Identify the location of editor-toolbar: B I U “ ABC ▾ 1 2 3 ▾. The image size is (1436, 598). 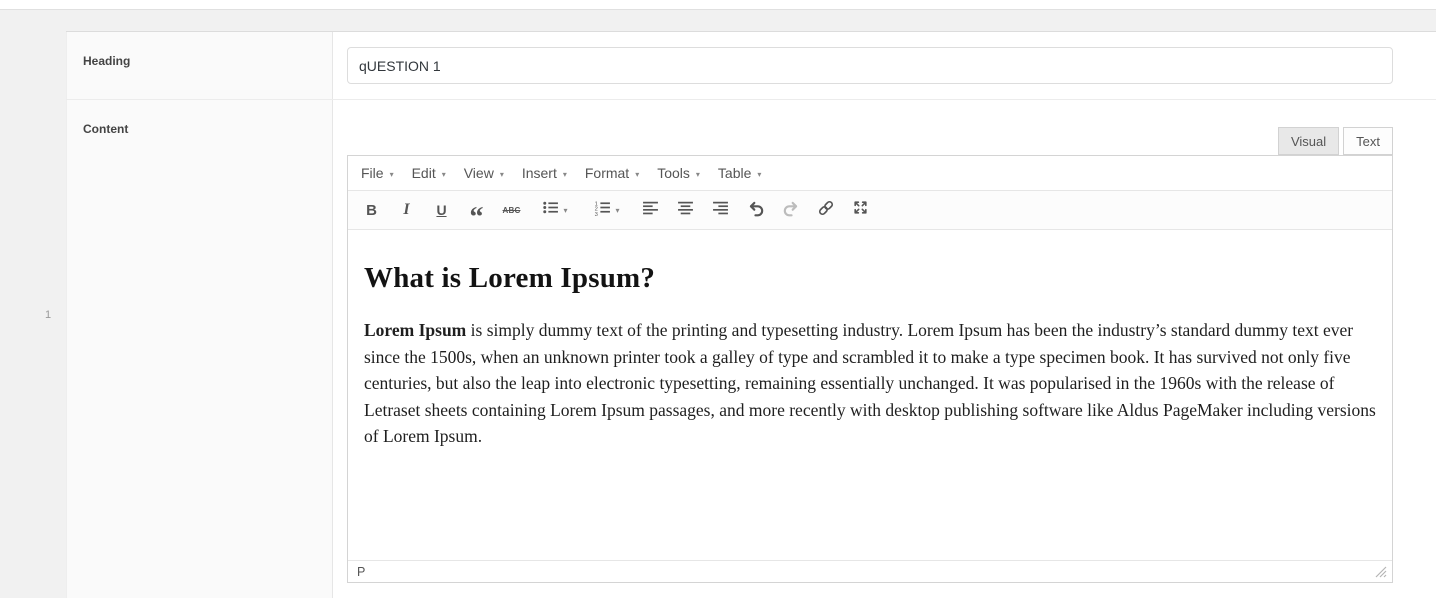
(870, 211).